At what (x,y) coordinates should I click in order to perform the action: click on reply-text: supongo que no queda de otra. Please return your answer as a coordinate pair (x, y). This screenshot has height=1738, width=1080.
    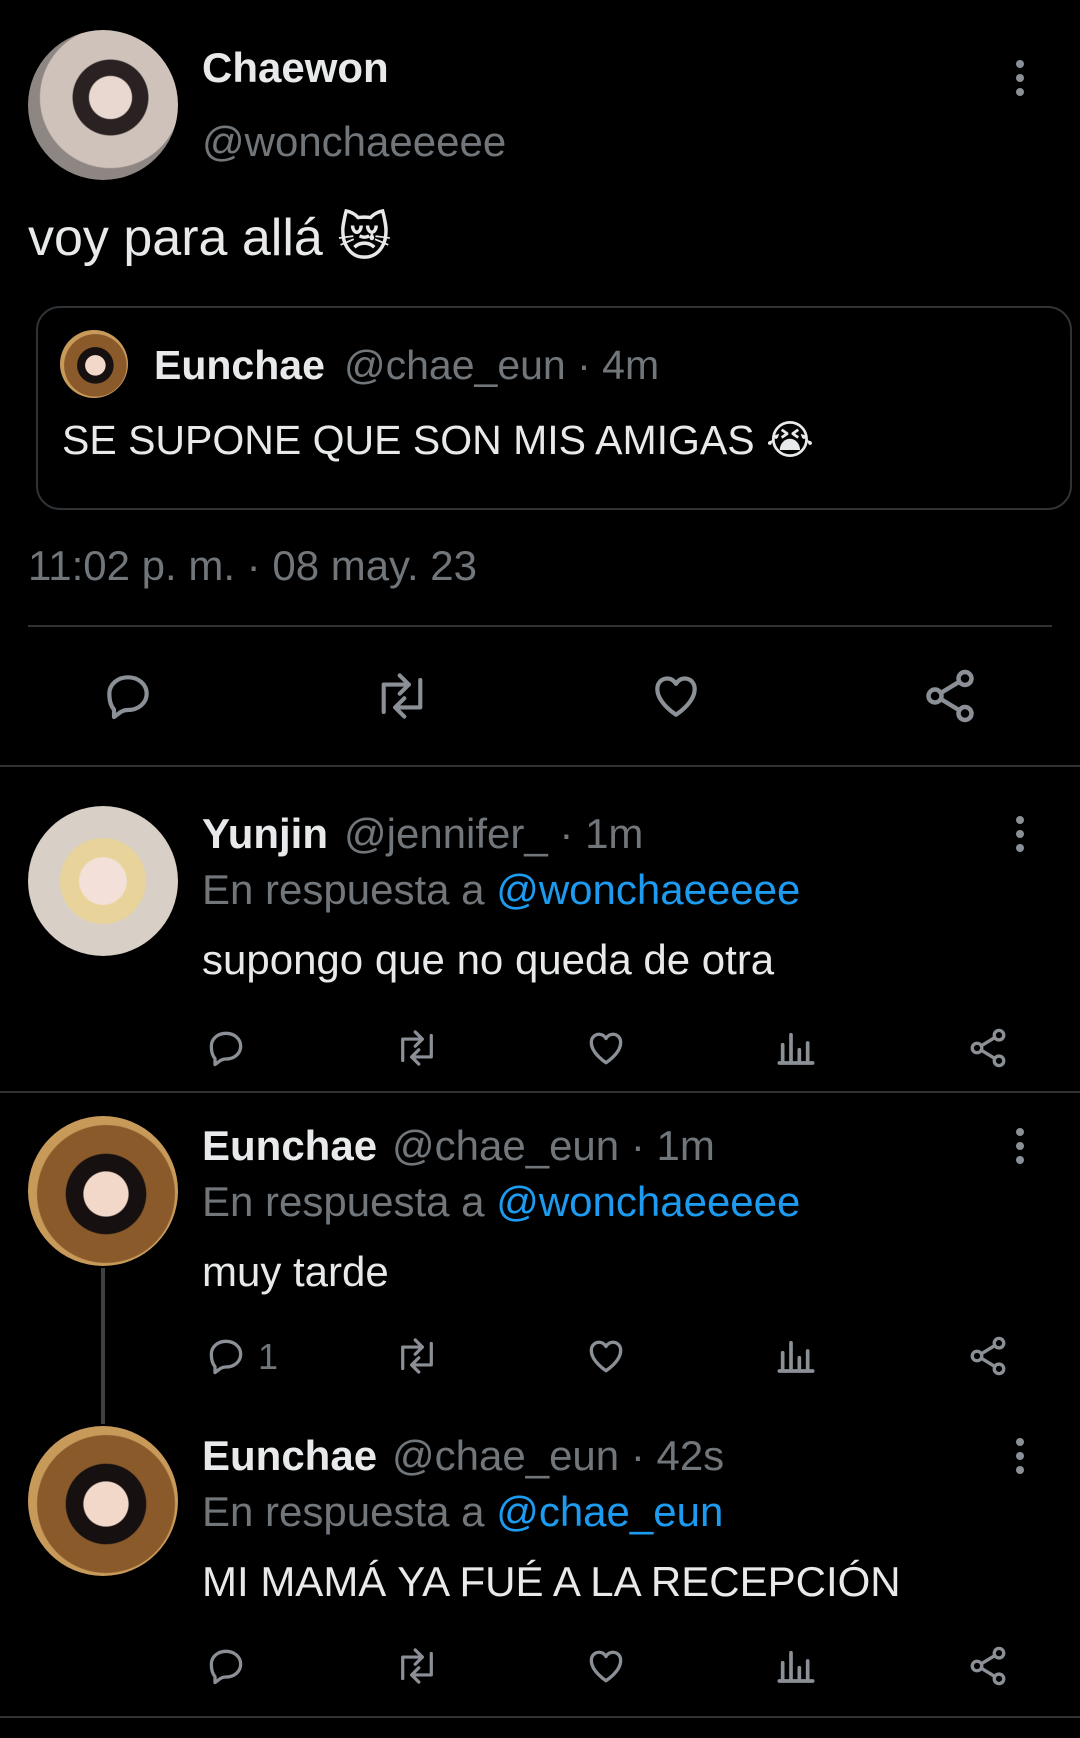
    Looking at the image, I should click on (488, 959).